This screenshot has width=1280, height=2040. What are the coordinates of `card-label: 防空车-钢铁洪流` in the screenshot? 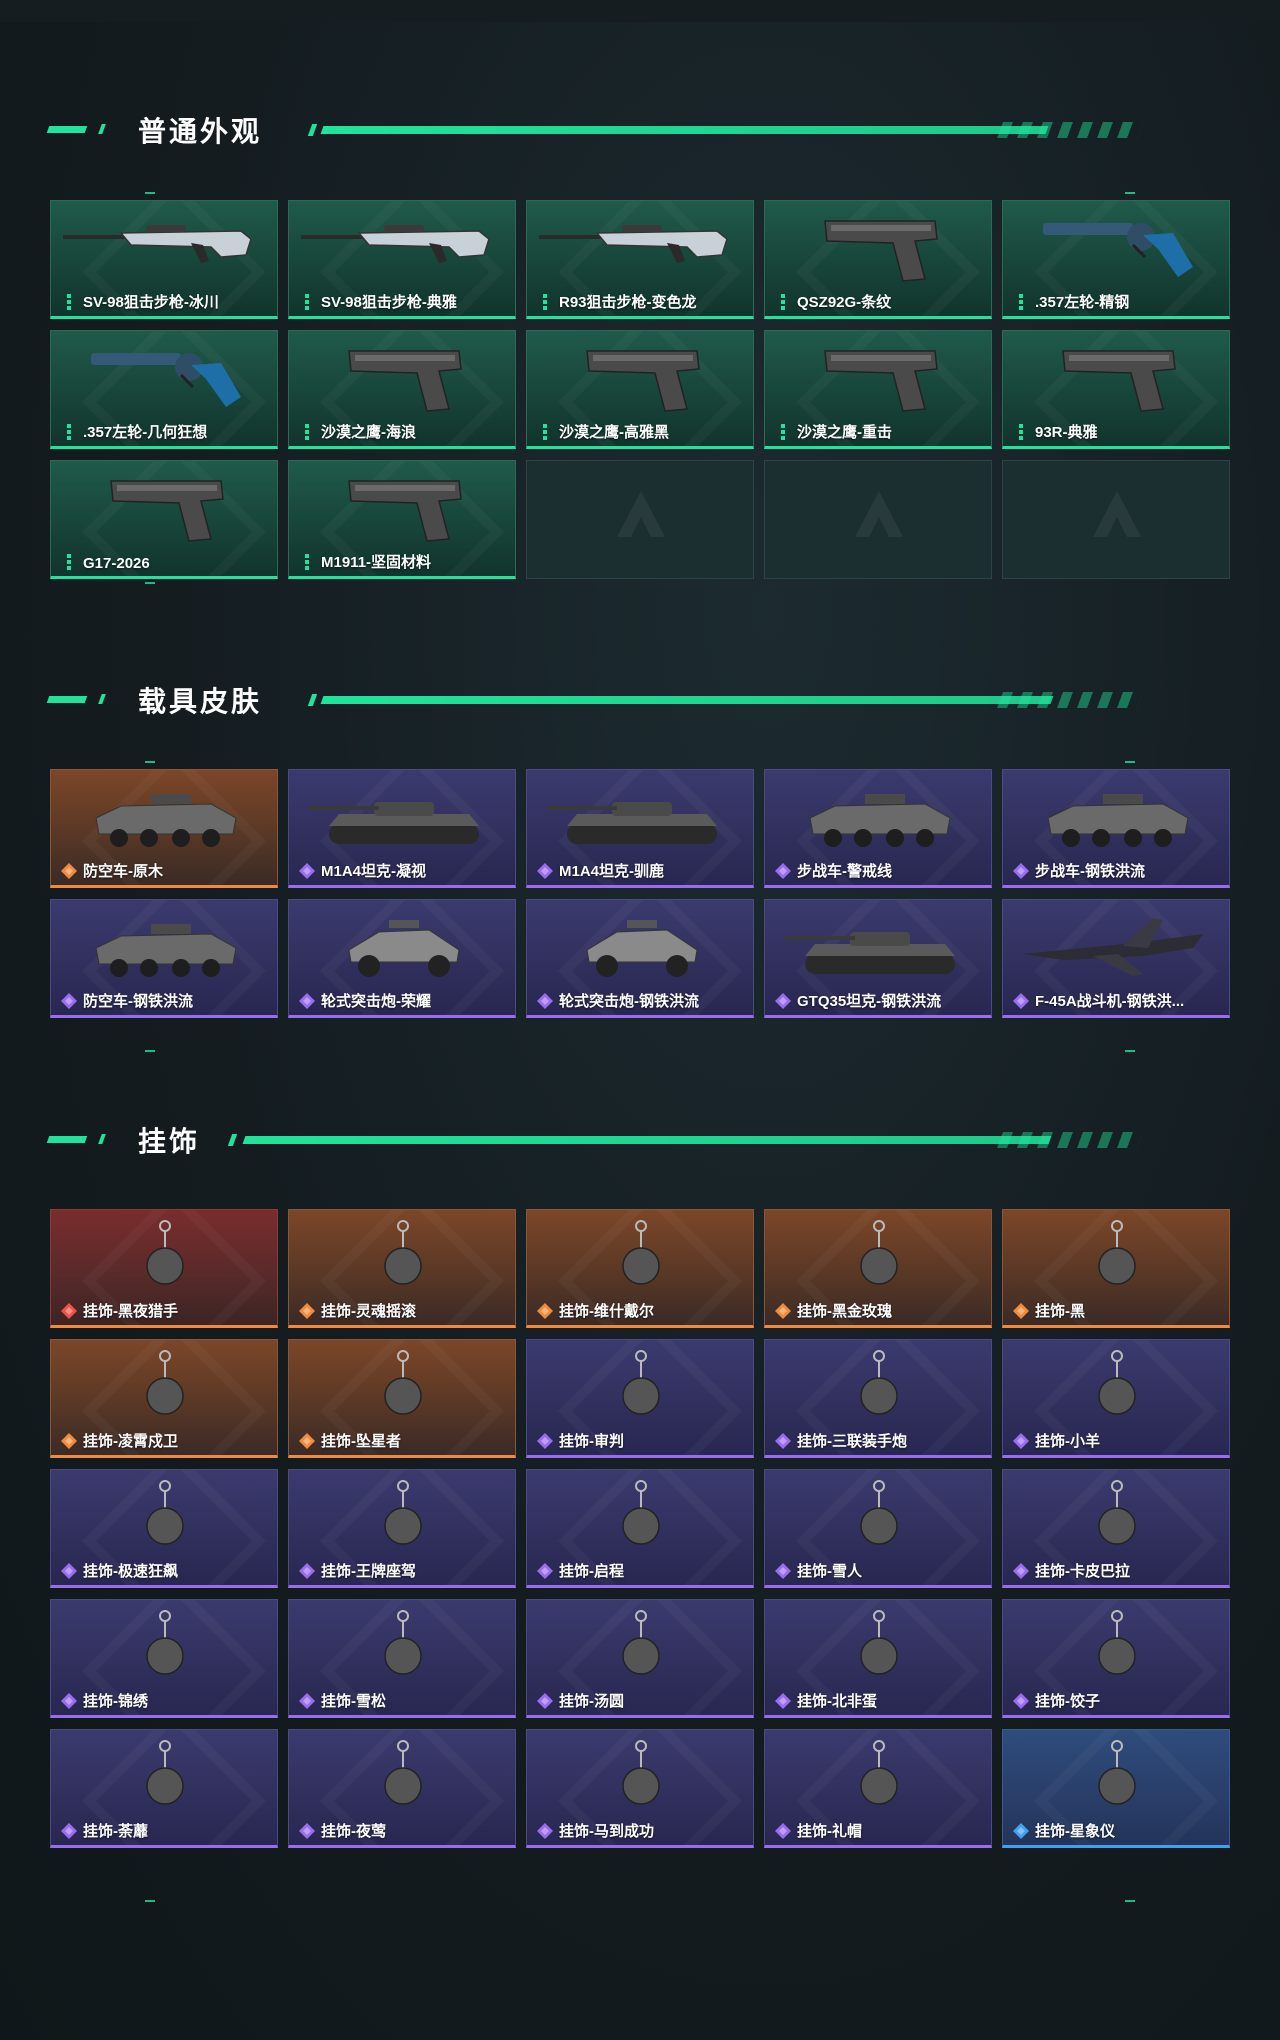 It's located at (138, 1001).